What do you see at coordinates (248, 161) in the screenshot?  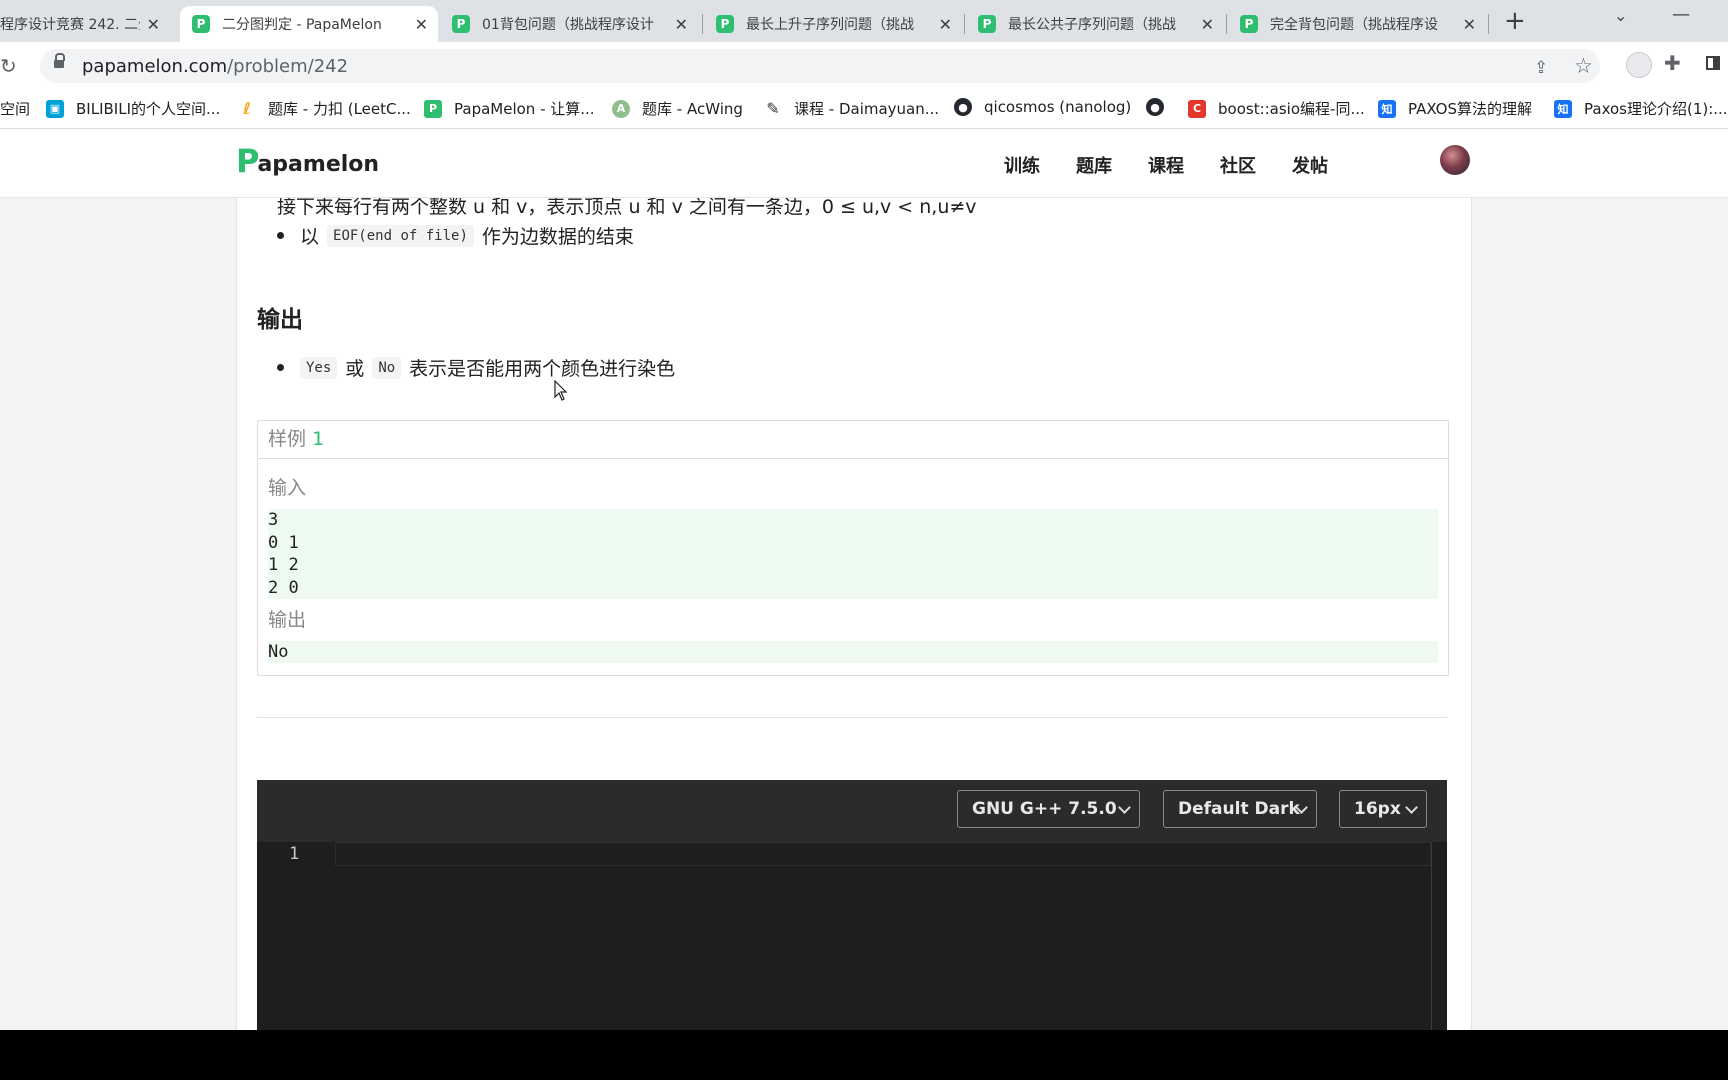 I see `logo-mark: P` at bounding box center [248, 161].